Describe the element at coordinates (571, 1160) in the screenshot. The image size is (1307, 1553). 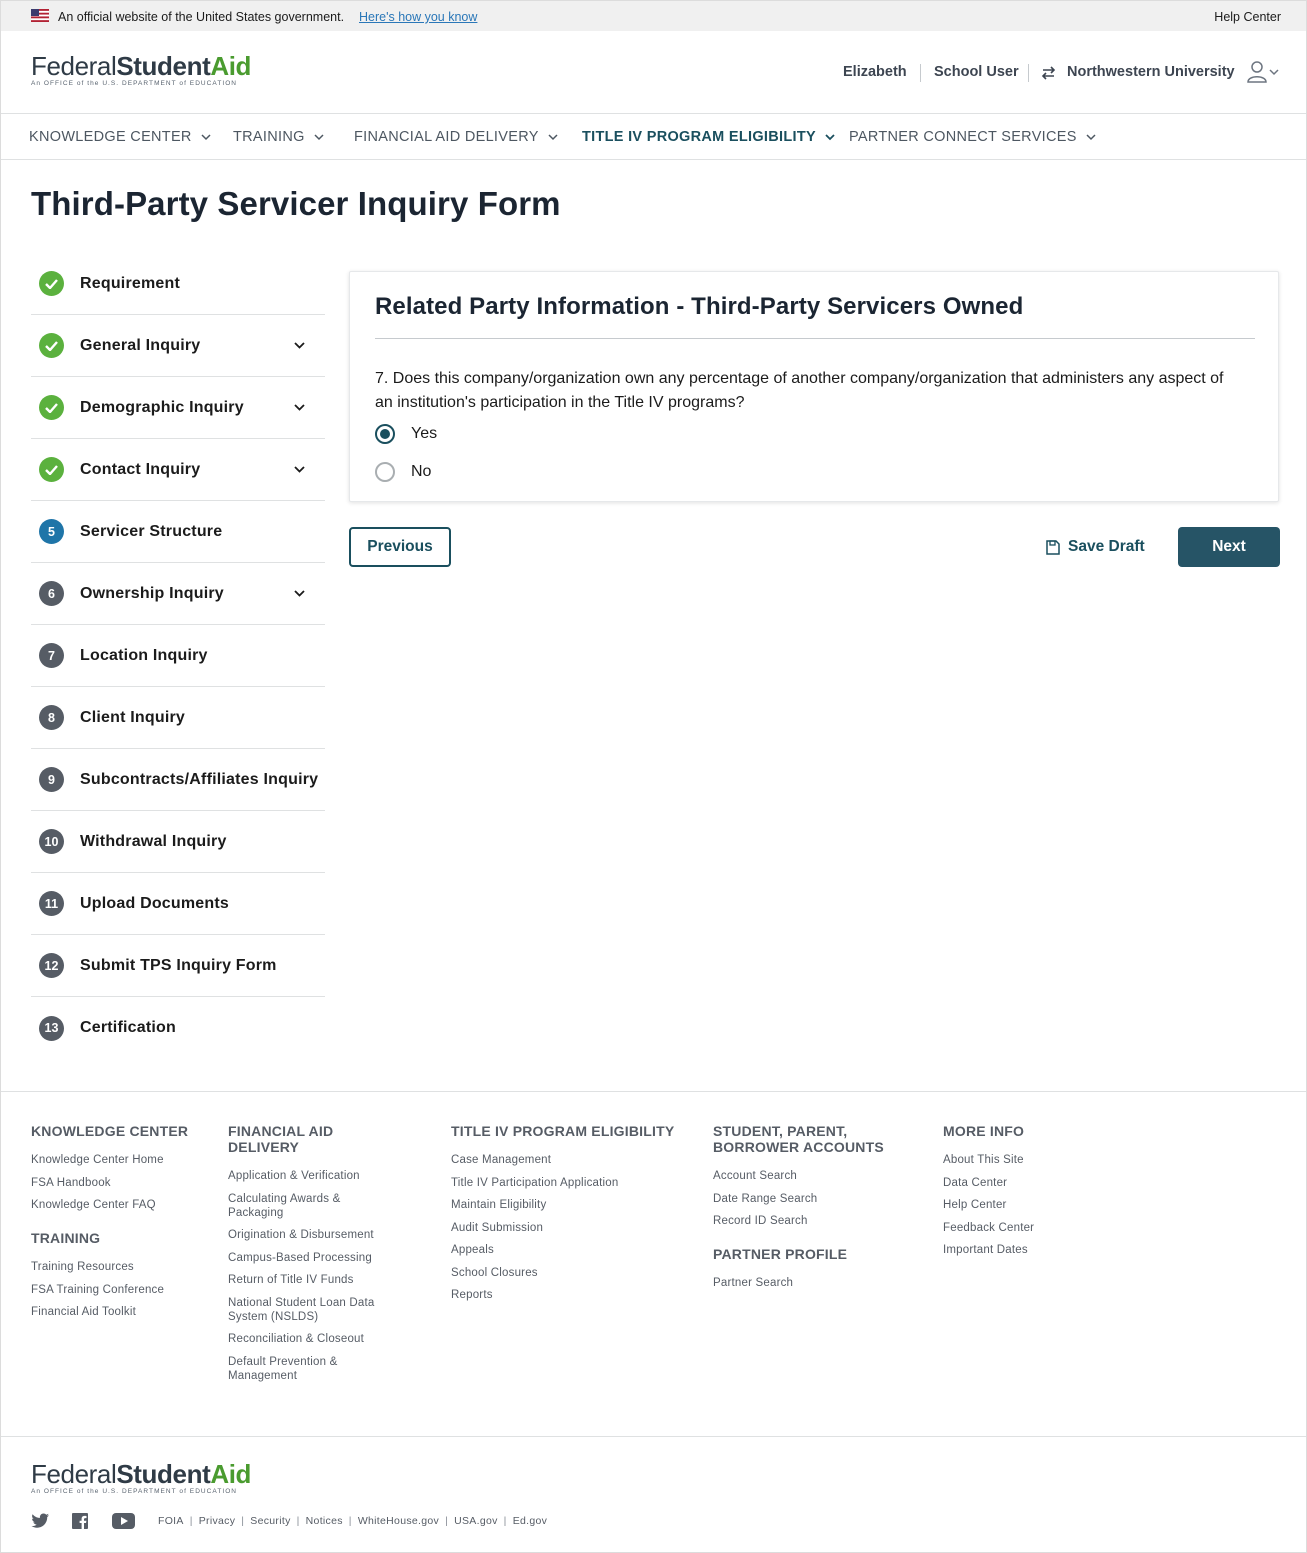
I see `footer-link: Case Management` at that location.